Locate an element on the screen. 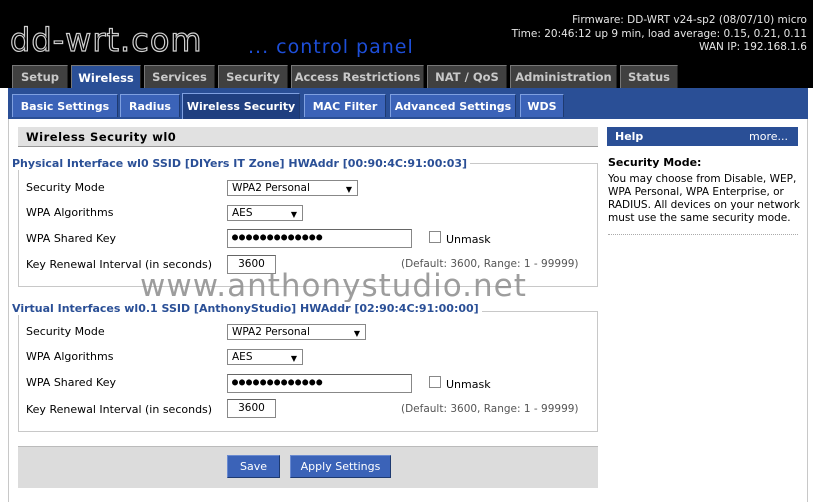  subtab-wds: WDS is located at coordinates (542, 105).